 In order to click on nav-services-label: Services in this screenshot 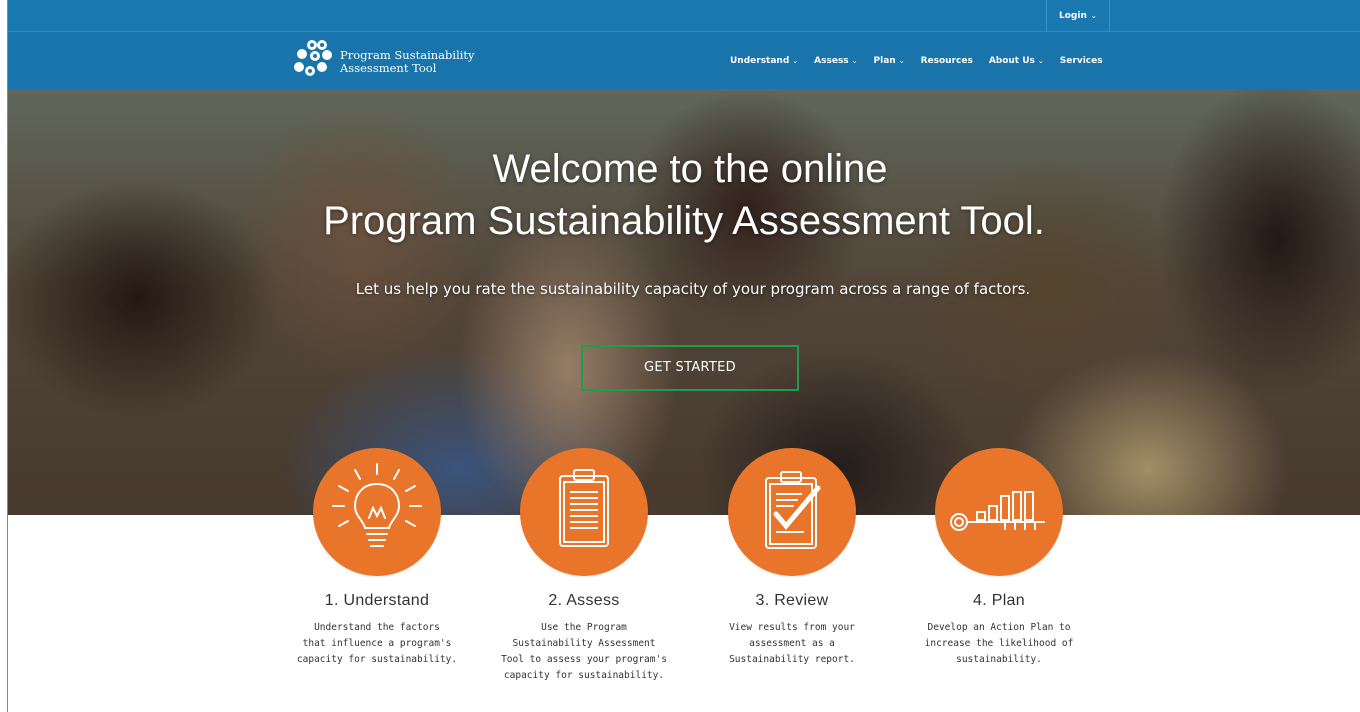, I will do `click(1081, 60)`.